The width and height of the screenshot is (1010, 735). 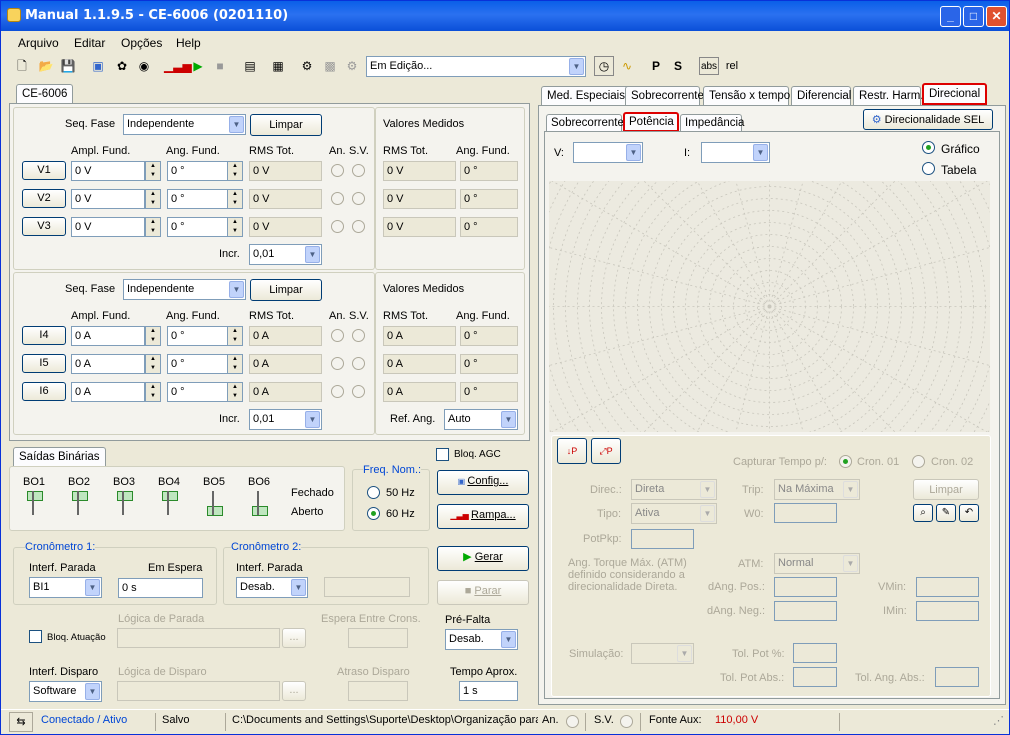 I want to click on grafico-radio, so click(x=928, y=147).